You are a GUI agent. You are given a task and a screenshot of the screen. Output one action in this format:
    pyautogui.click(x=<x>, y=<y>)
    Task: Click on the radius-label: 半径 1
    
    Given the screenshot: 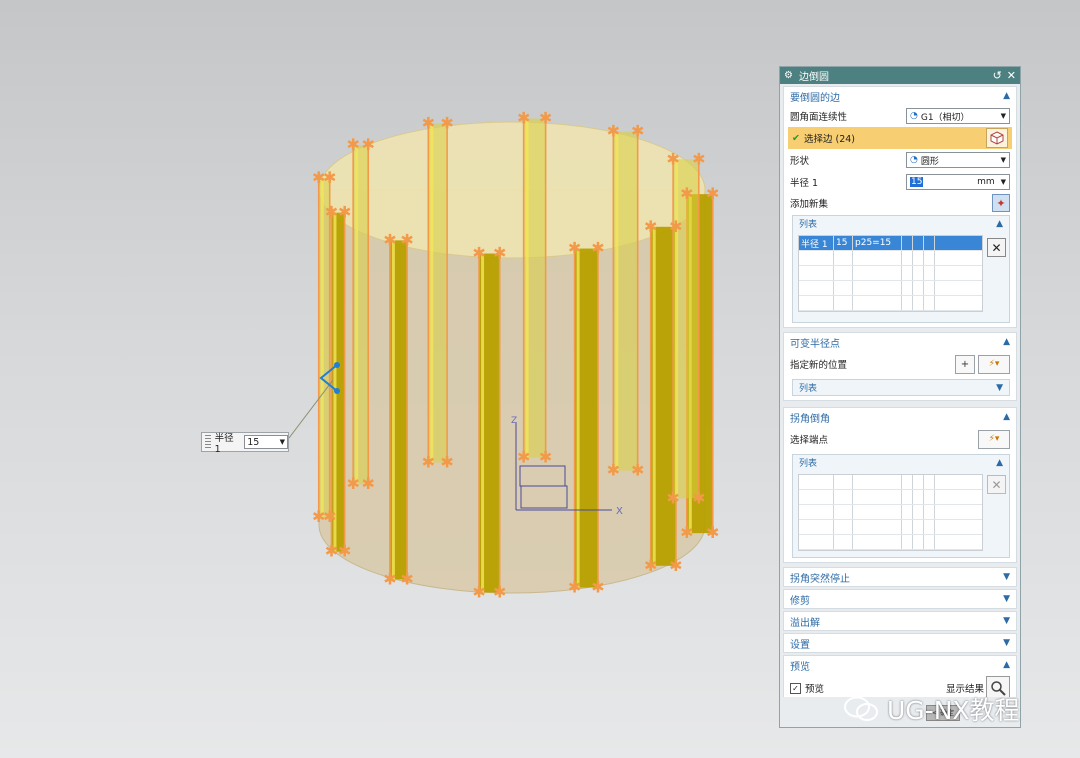 What is the action you would take?
    pyautogui.click(x=804, y=183)
    